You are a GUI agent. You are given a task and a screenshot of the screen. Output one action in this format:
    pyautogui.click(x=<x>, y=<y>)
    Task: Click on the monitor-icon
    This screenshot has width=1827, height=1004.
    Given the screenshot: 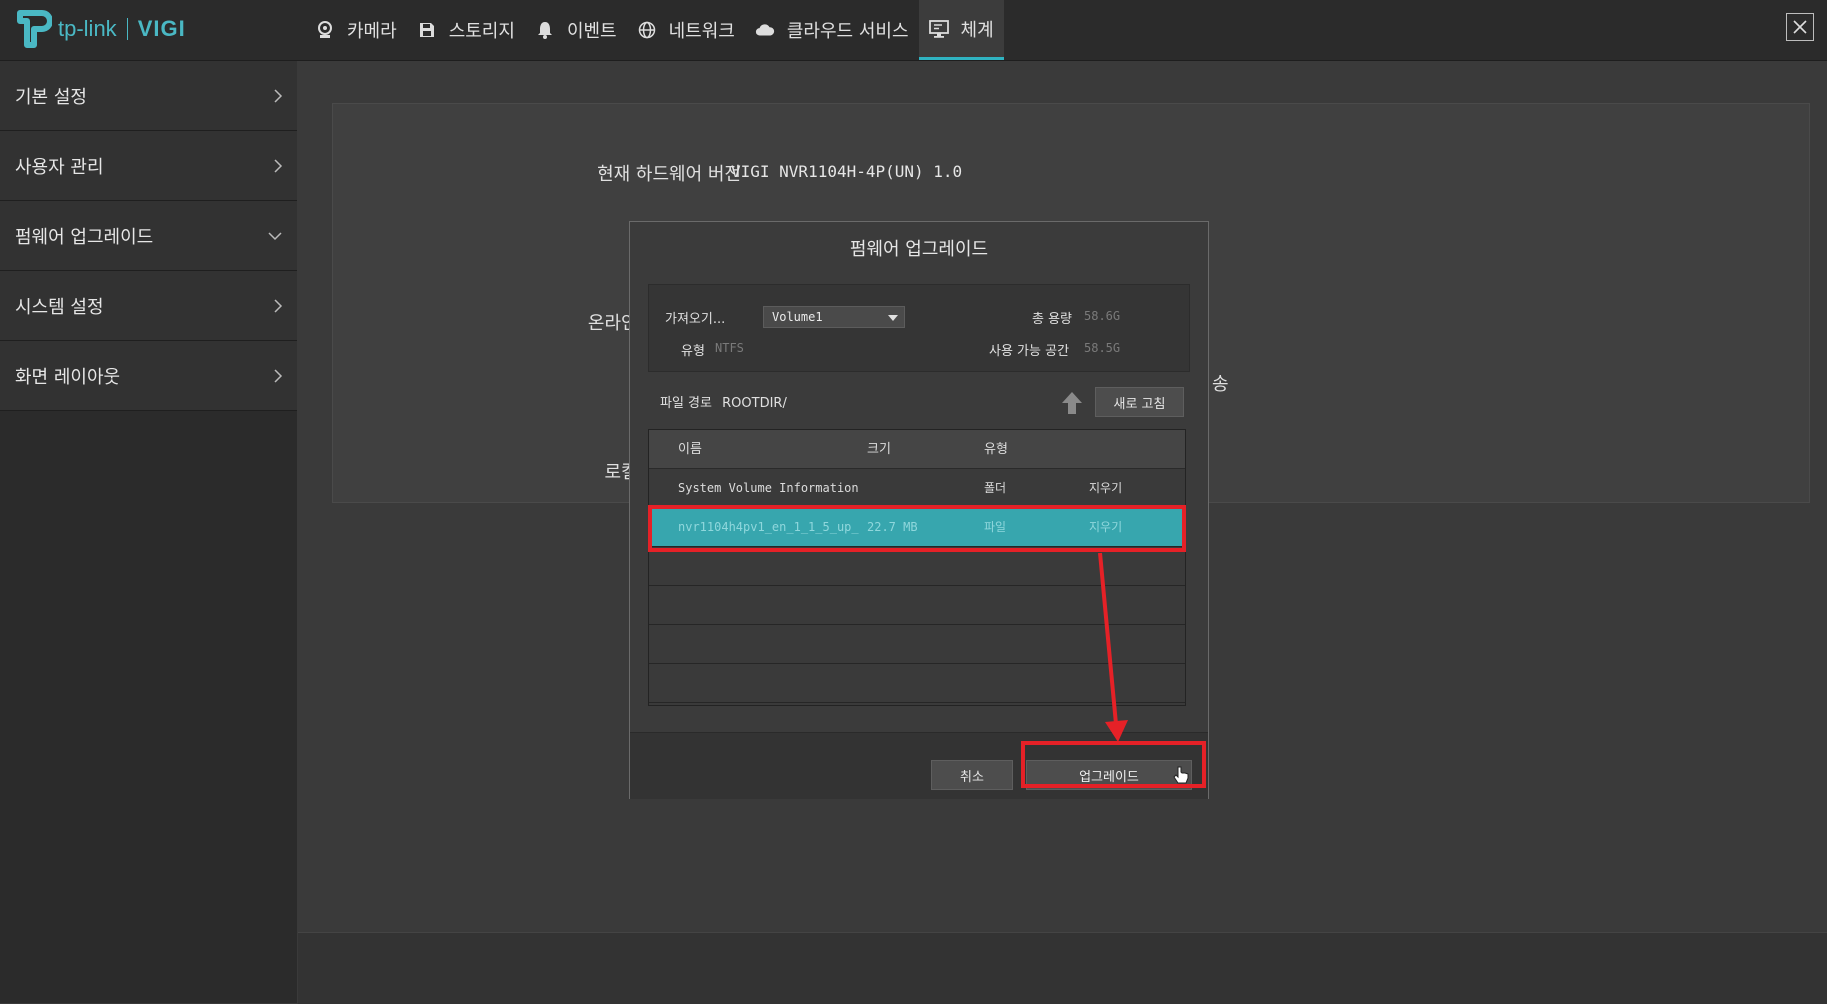 What is the action you would take?
    pyautogui.click(x=938, y=29)
    